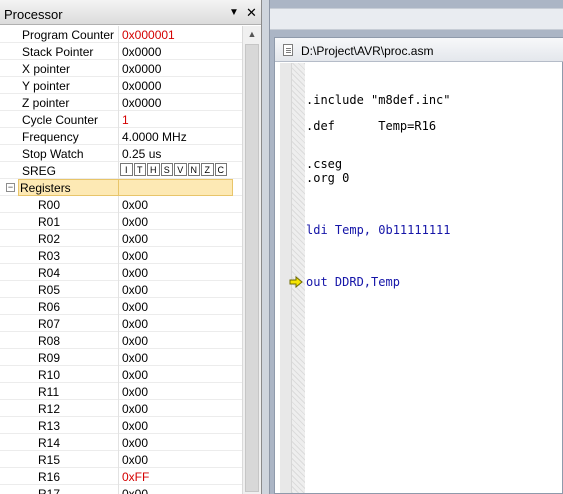 This screenshot has width=563, height=494. I want to click on code-line: ldi Temp, 0b11111111, so click(378, 230).